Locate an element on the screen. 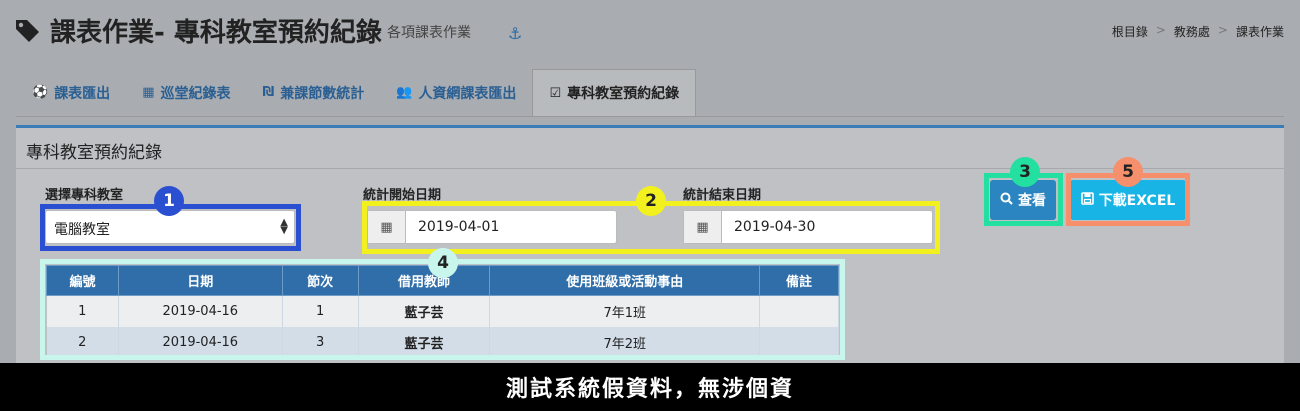 Image resolution: width=1300 pixels, height=411 pixels. users-icon: 👥 is located at coordinates (404, 92).